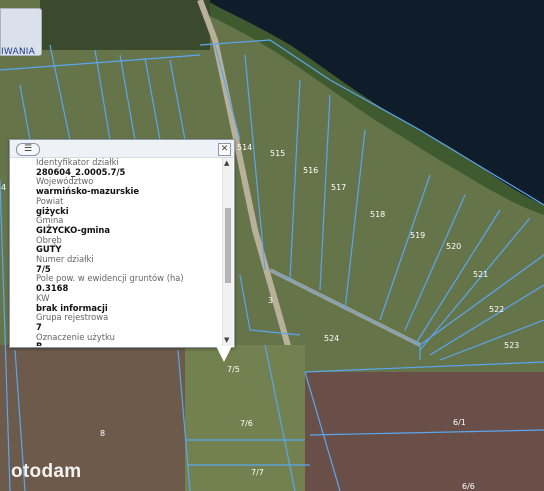  Describe the element at coordinates (226, 340) in the screenshot. I see `scroll-down-icon: ▼` at that location.